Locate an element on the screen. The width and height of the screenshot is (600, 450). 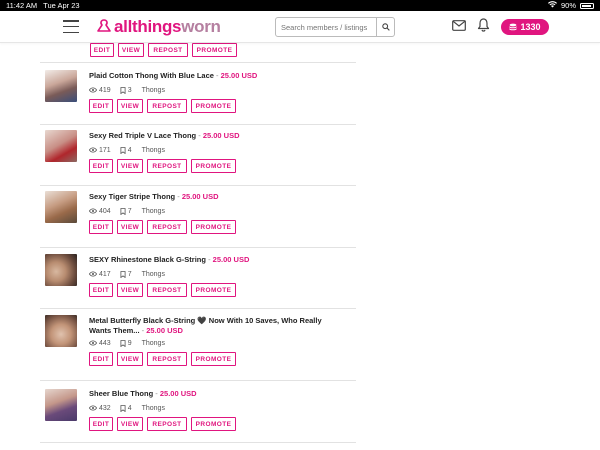
search-button is located at coordinates (385, 27).